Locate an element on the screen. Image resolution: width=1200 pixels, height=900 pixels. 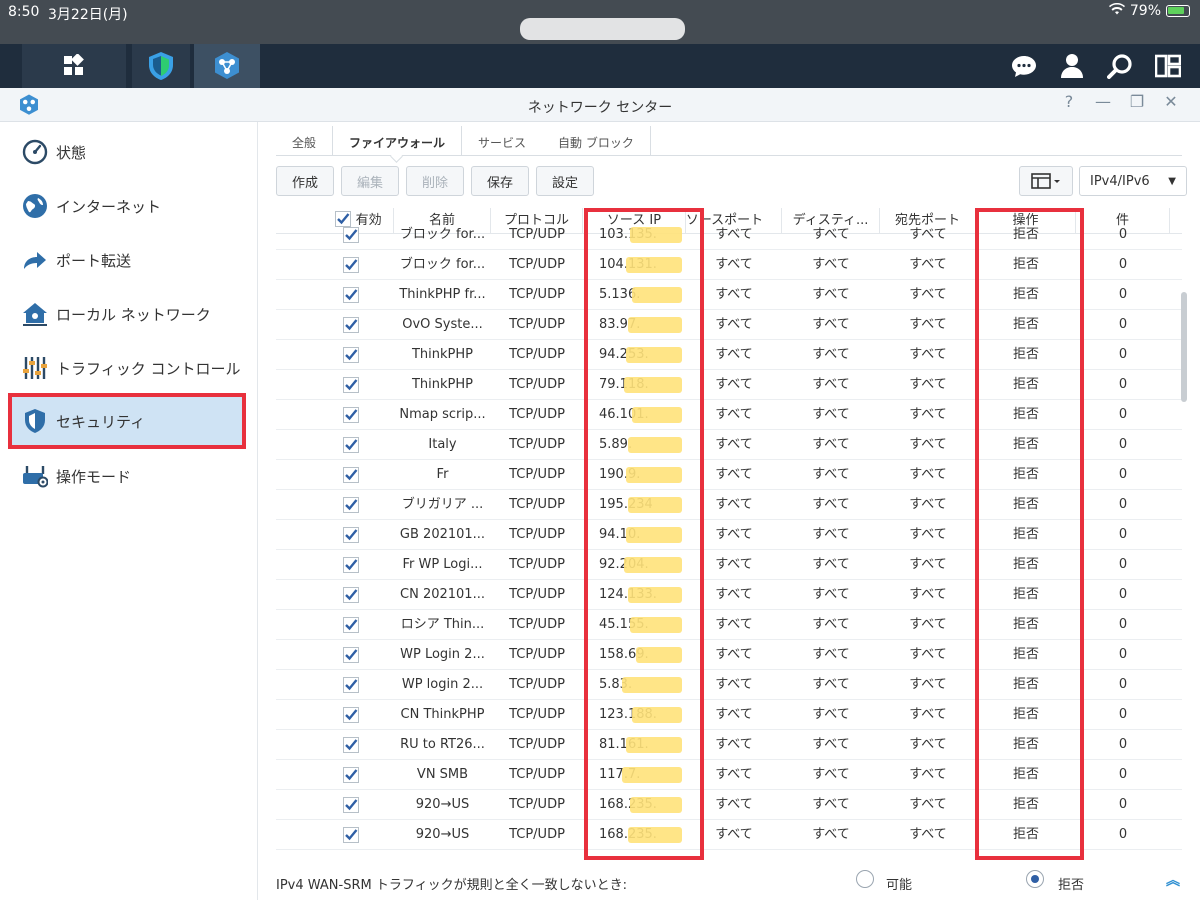
user-button is located at coordinates (1072, 66).